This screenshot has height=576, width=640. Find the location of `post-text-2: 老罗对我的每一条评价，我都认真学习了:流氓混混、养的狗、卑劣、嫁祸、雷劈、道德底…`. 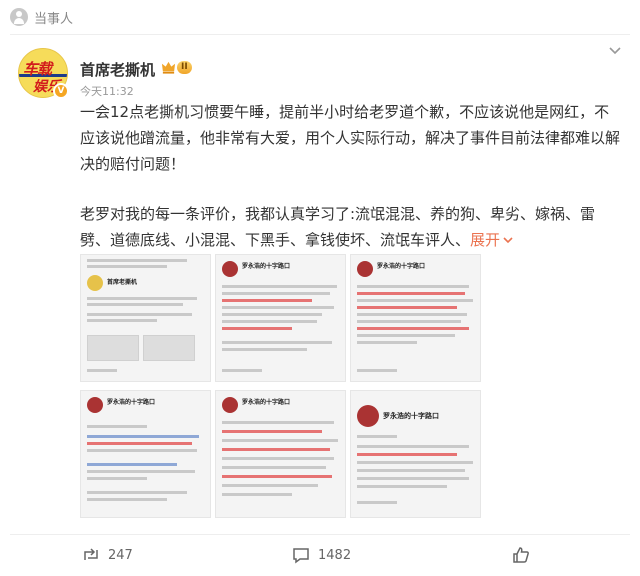

post-text-2: 老罗对我的每一条评价，我都认真学习了:流氓混混、养的狗、卑劣、嫁祸、雷劈、道德底… is located at coordinates (350, 227).